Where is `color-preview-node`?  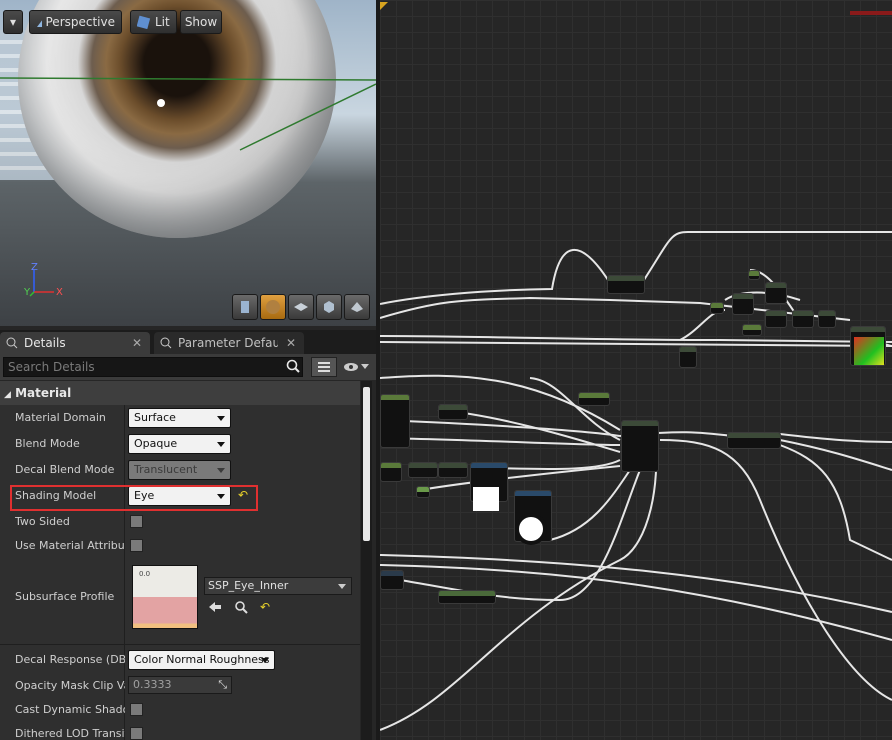
color-preview-node is located at coordinates (868, 346).